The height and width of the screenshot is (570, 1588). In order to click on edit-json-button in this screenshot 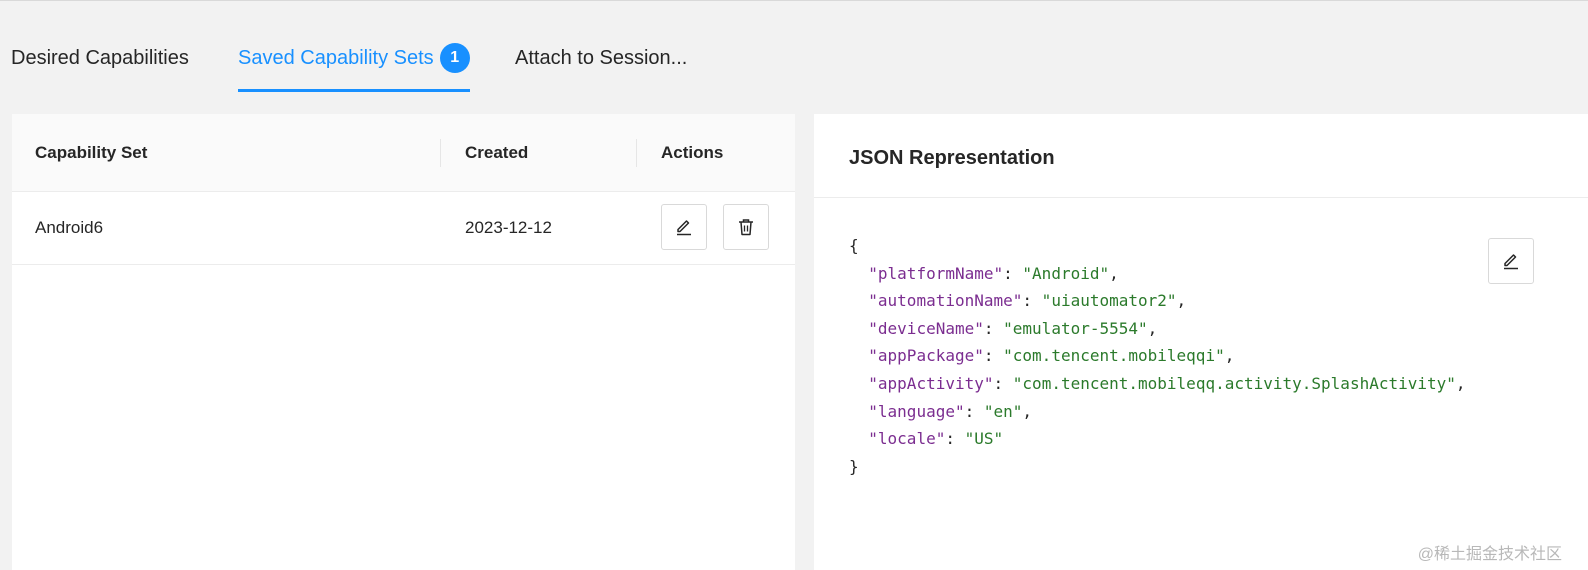, I will do `click(1511, 261)`.